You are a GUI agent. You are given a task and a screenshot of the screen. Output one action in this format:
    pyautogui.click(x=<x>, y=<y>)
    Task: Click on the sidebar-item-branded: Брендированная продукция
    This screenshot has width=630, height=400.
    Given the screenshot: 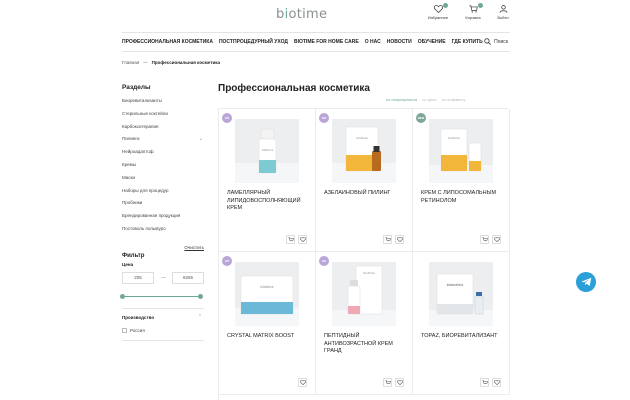 What is the action you would take?
    pyautogui.click(x=164, y=218)
    